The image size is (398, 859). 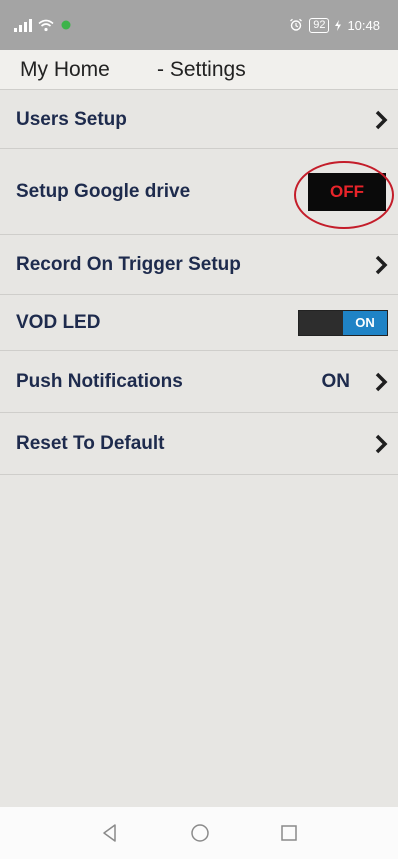 I want to click on home-icon, so click(x=200, y=833).